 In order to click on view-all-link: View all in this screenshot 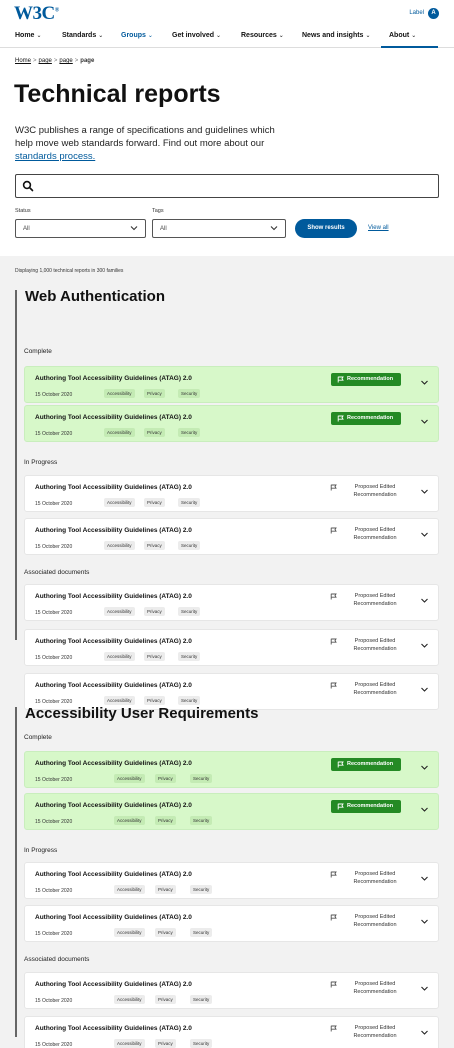, I will do `click(378, 228)`.